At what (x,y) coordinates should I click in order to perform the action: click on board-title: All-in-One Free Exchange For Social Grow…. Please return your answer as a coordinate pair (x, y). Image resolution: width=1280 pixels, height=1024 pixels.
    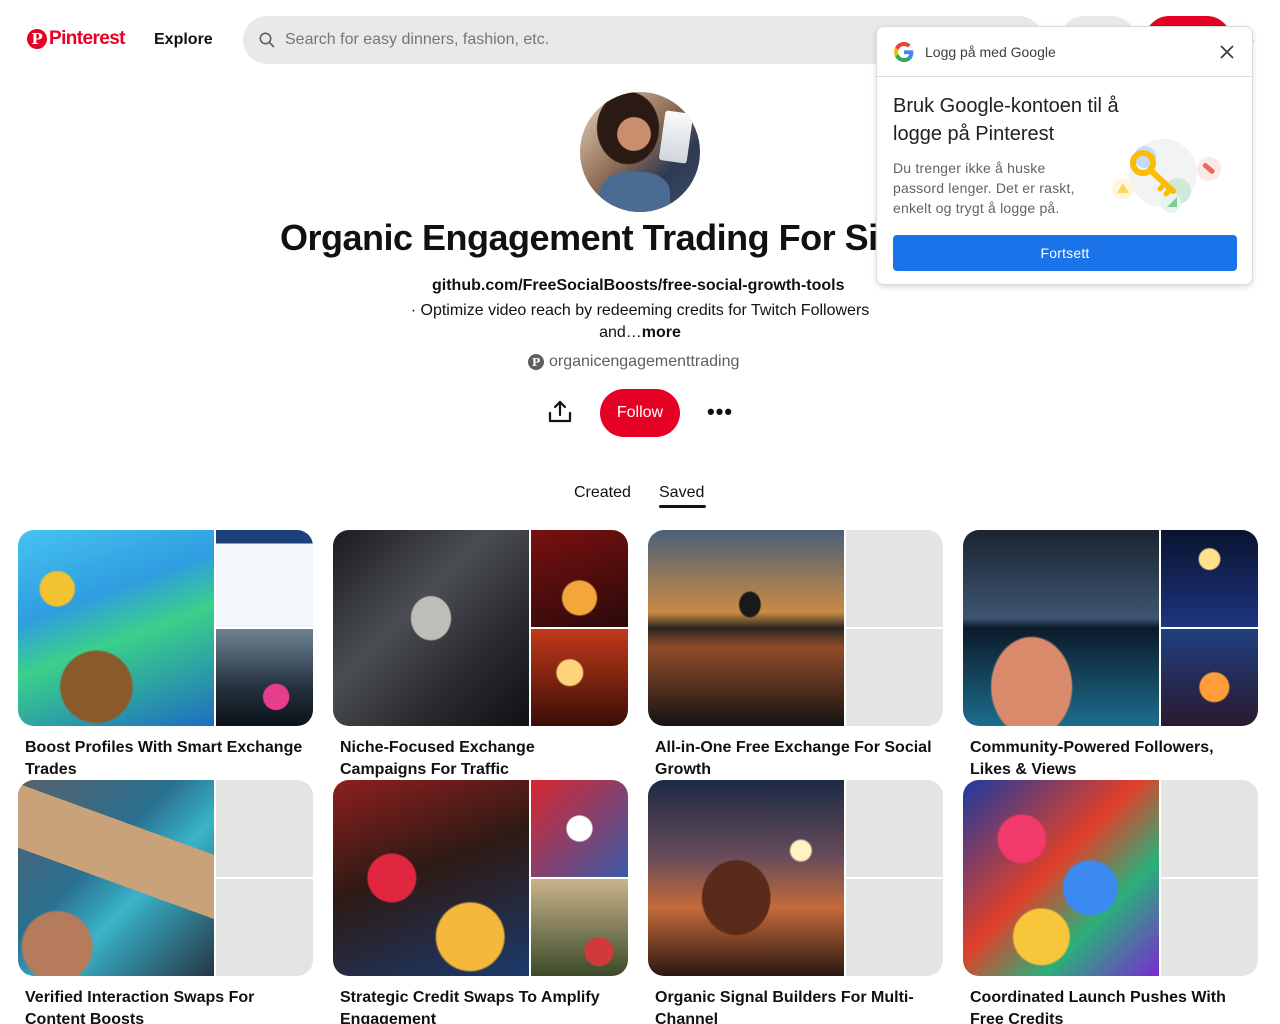
    Looking at the image, I should click on (793, 758).